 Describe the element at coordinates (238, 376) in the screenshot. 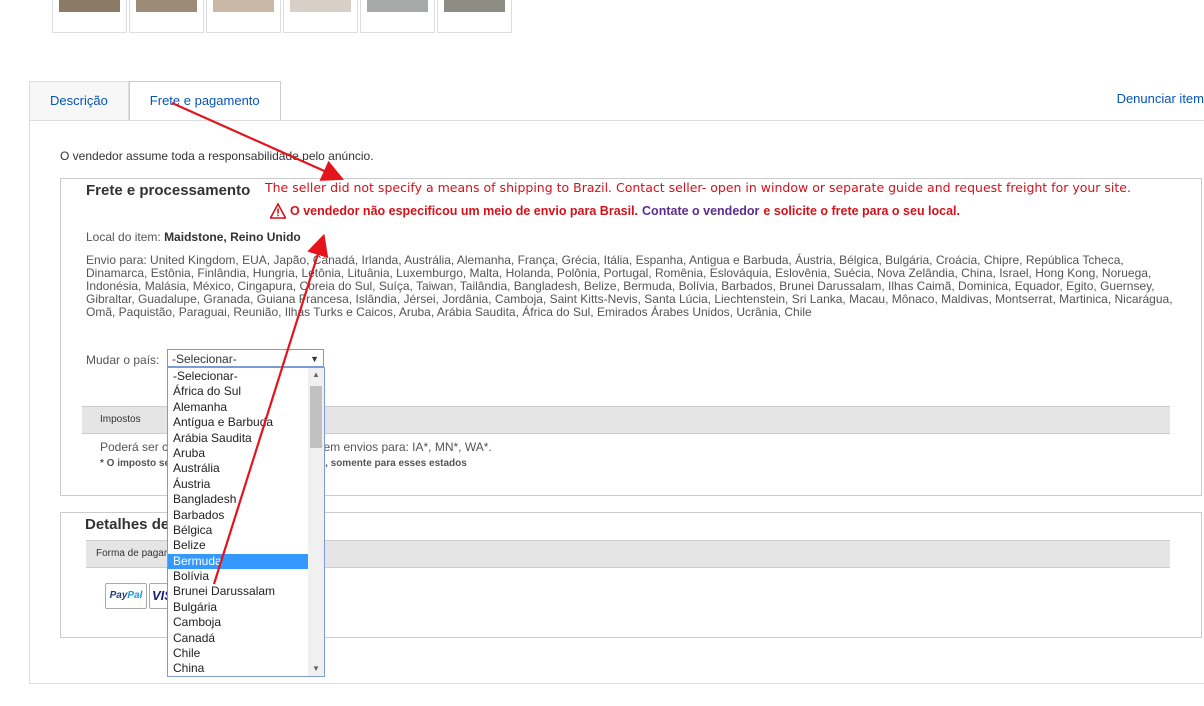

I see `dropdown-option: -Selecionar-` at that location.